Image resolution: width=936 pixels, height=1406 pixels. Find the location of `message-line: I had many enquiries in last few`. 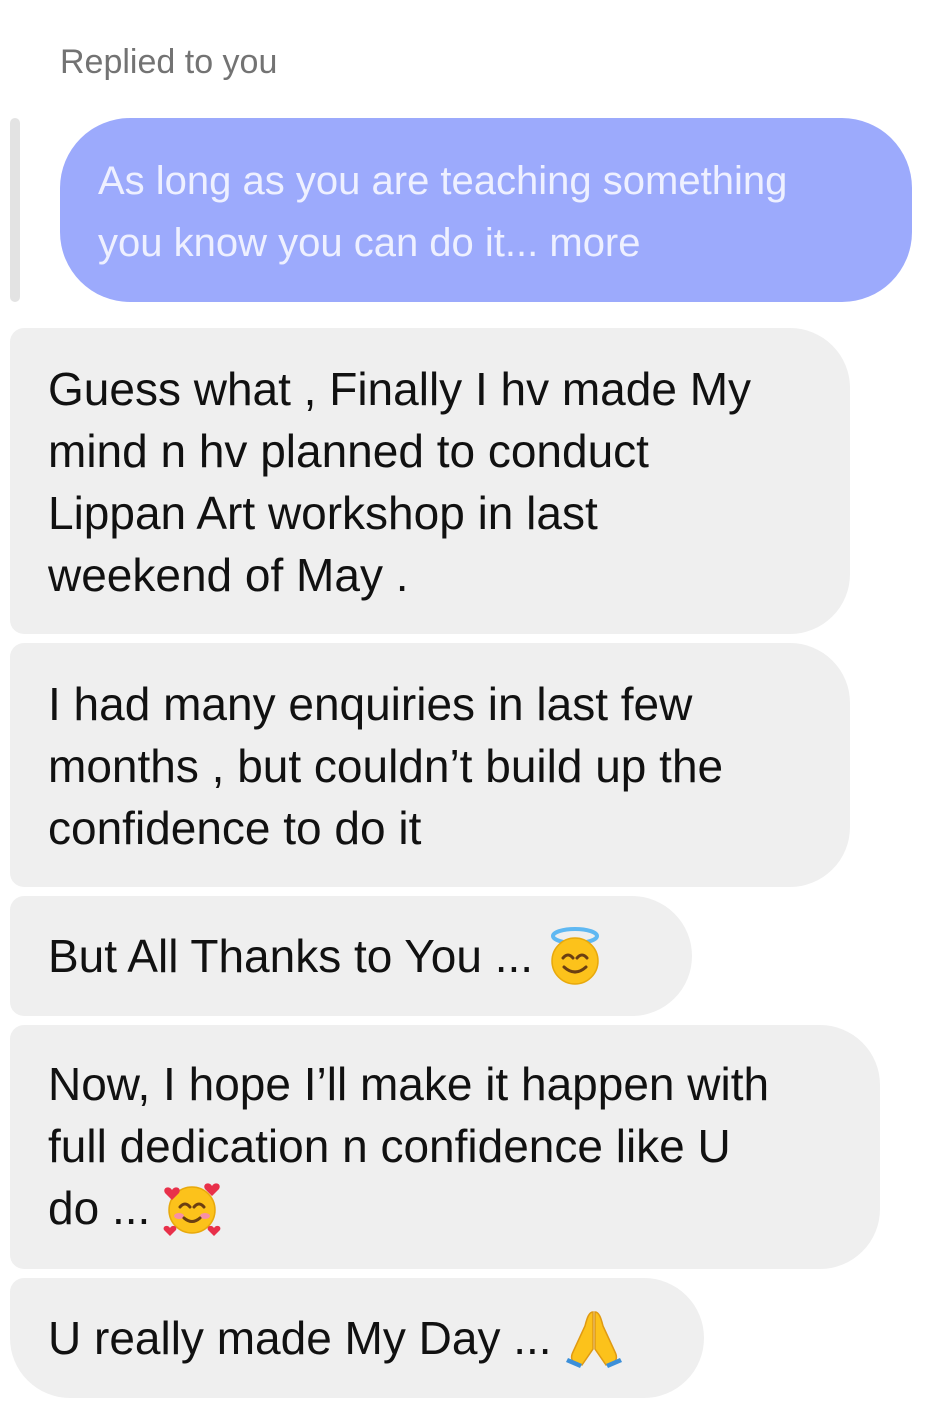

message-line: I had many enquiries in last few is located at coordinates (370, 704).